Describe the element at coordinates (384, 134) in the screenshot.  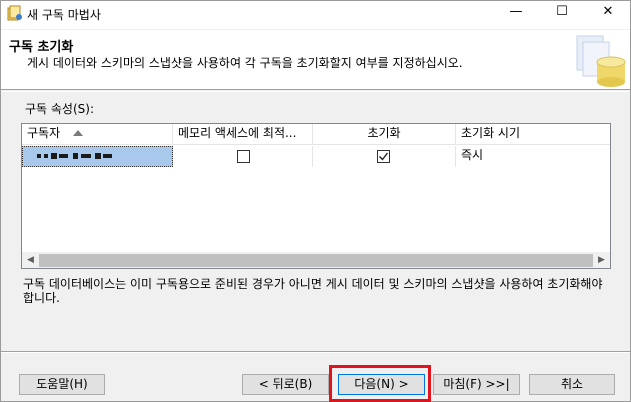
I see `column-header-initialize: 초기화` at that location.